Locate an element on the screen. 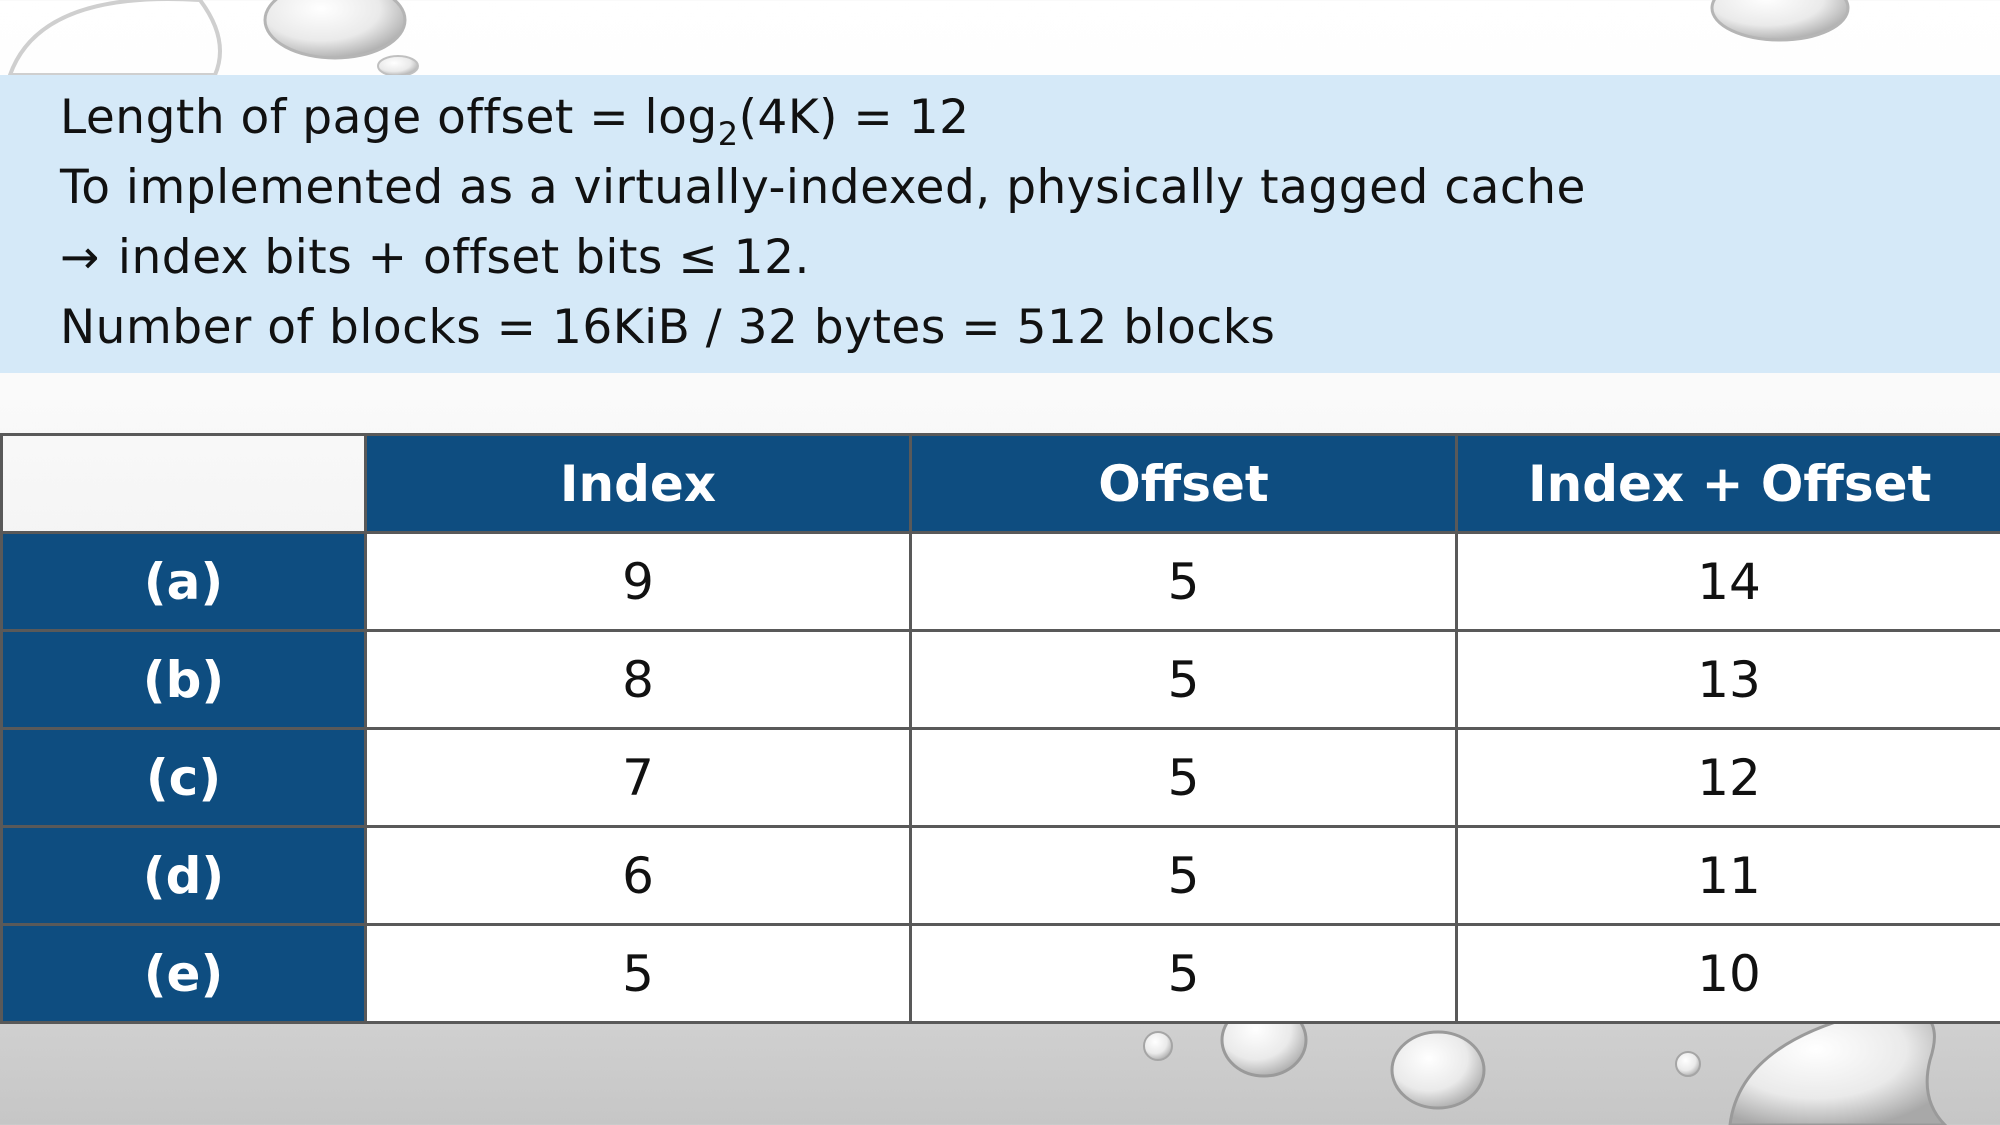 The image size is (2000, 1125). table-row: (d) 6 5 11 is located at coordinates (1000, 875).